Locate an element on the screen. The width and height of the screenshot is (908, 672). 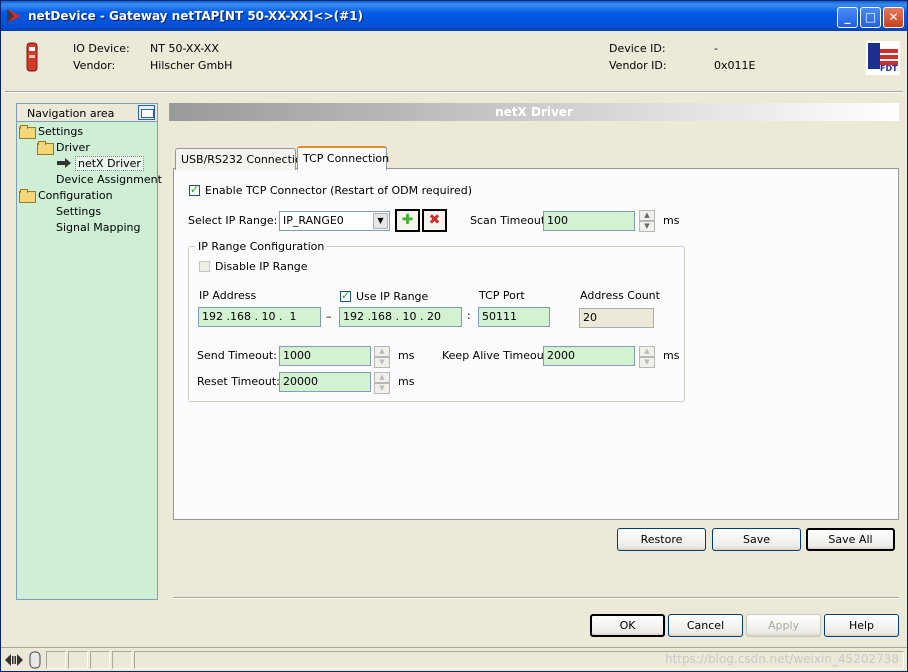
save-button: Save is located at coordinates (756, 539).